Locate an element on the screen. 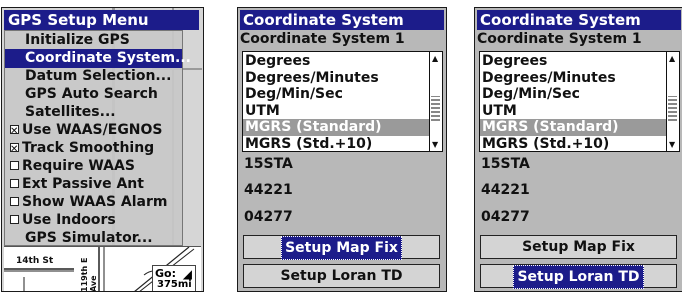 This screenshot has height=292, width=682. menu-item: Ext Passive Ant is located at coordinates (93, 184).